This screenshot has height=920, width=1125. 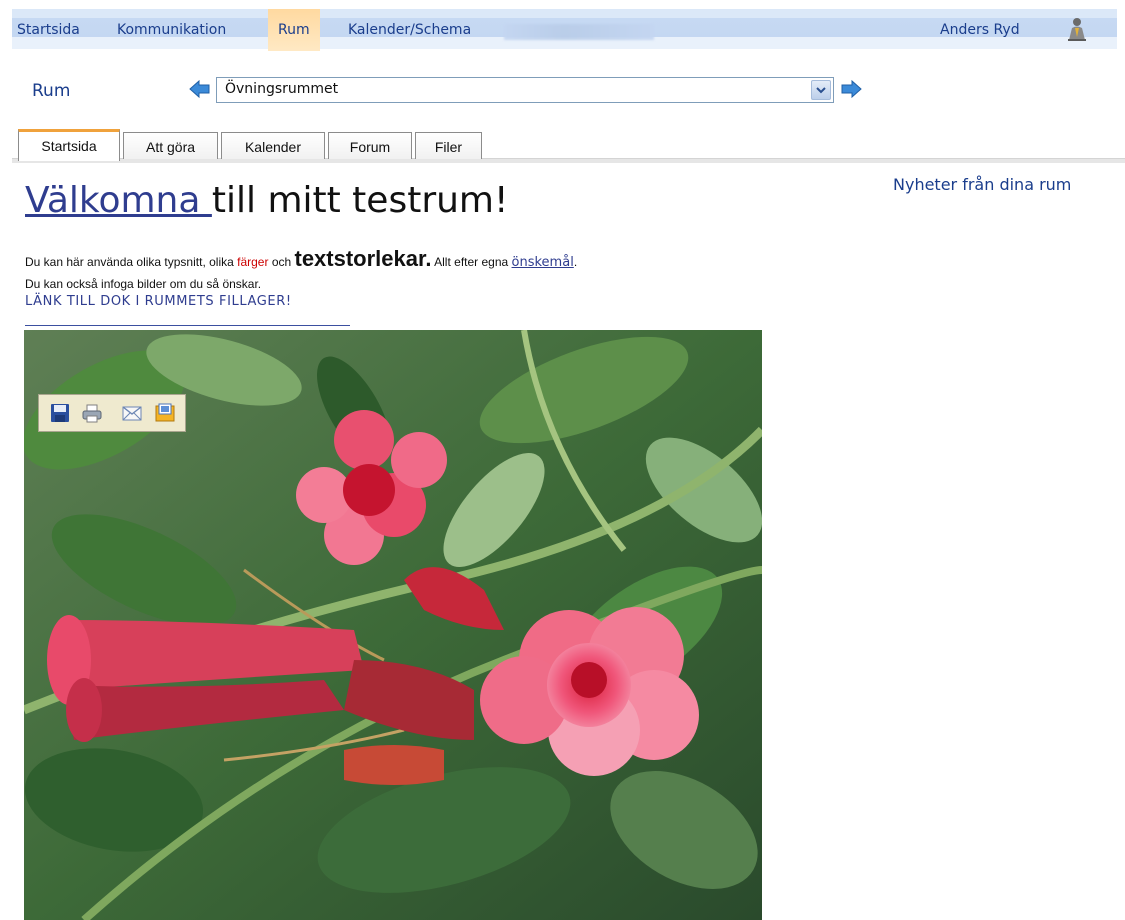 What do you see at coordinates (118, 200) in the screenshot?
I see `welcome-link: Välkomna` at bounding box center [118, 200].